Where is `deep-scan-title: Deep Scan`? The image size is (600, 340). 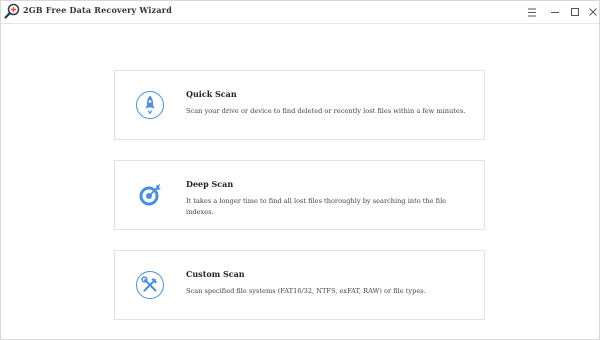
deep-scan-title: Deep Scan is located at coordinates (210, 184).